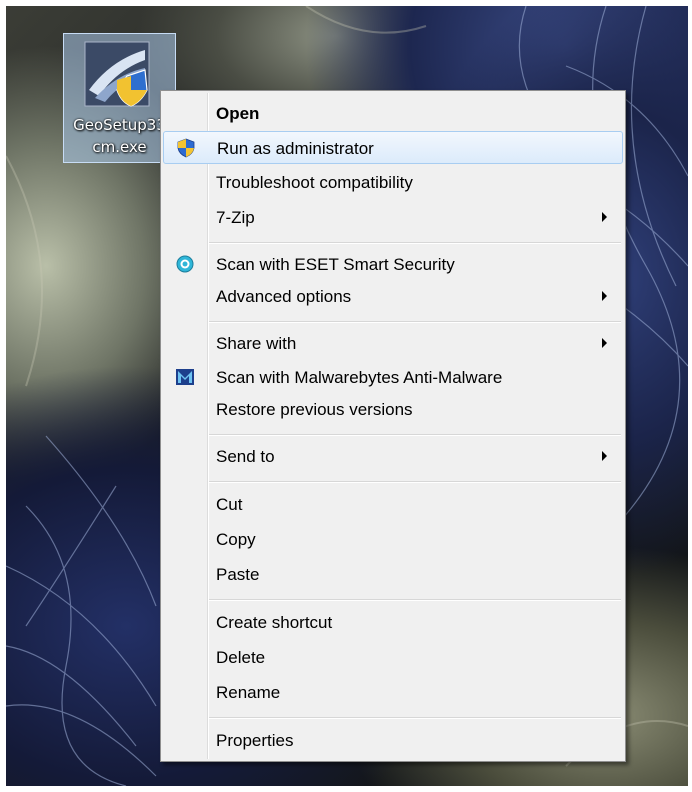 This screenshot has width=692, height=792. What do you see at coordinates (393, 147) in the screenshot?
I see `menu-item-run-as-administrator: Run as administrator` at bounding box center [393, 147].